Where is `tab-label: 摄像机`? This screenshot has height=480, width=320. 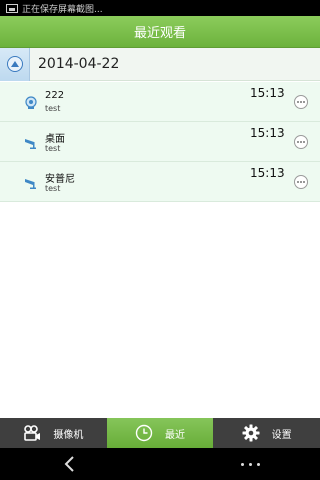 tab-label: 摄像机 is located at coordinates (68, 435).